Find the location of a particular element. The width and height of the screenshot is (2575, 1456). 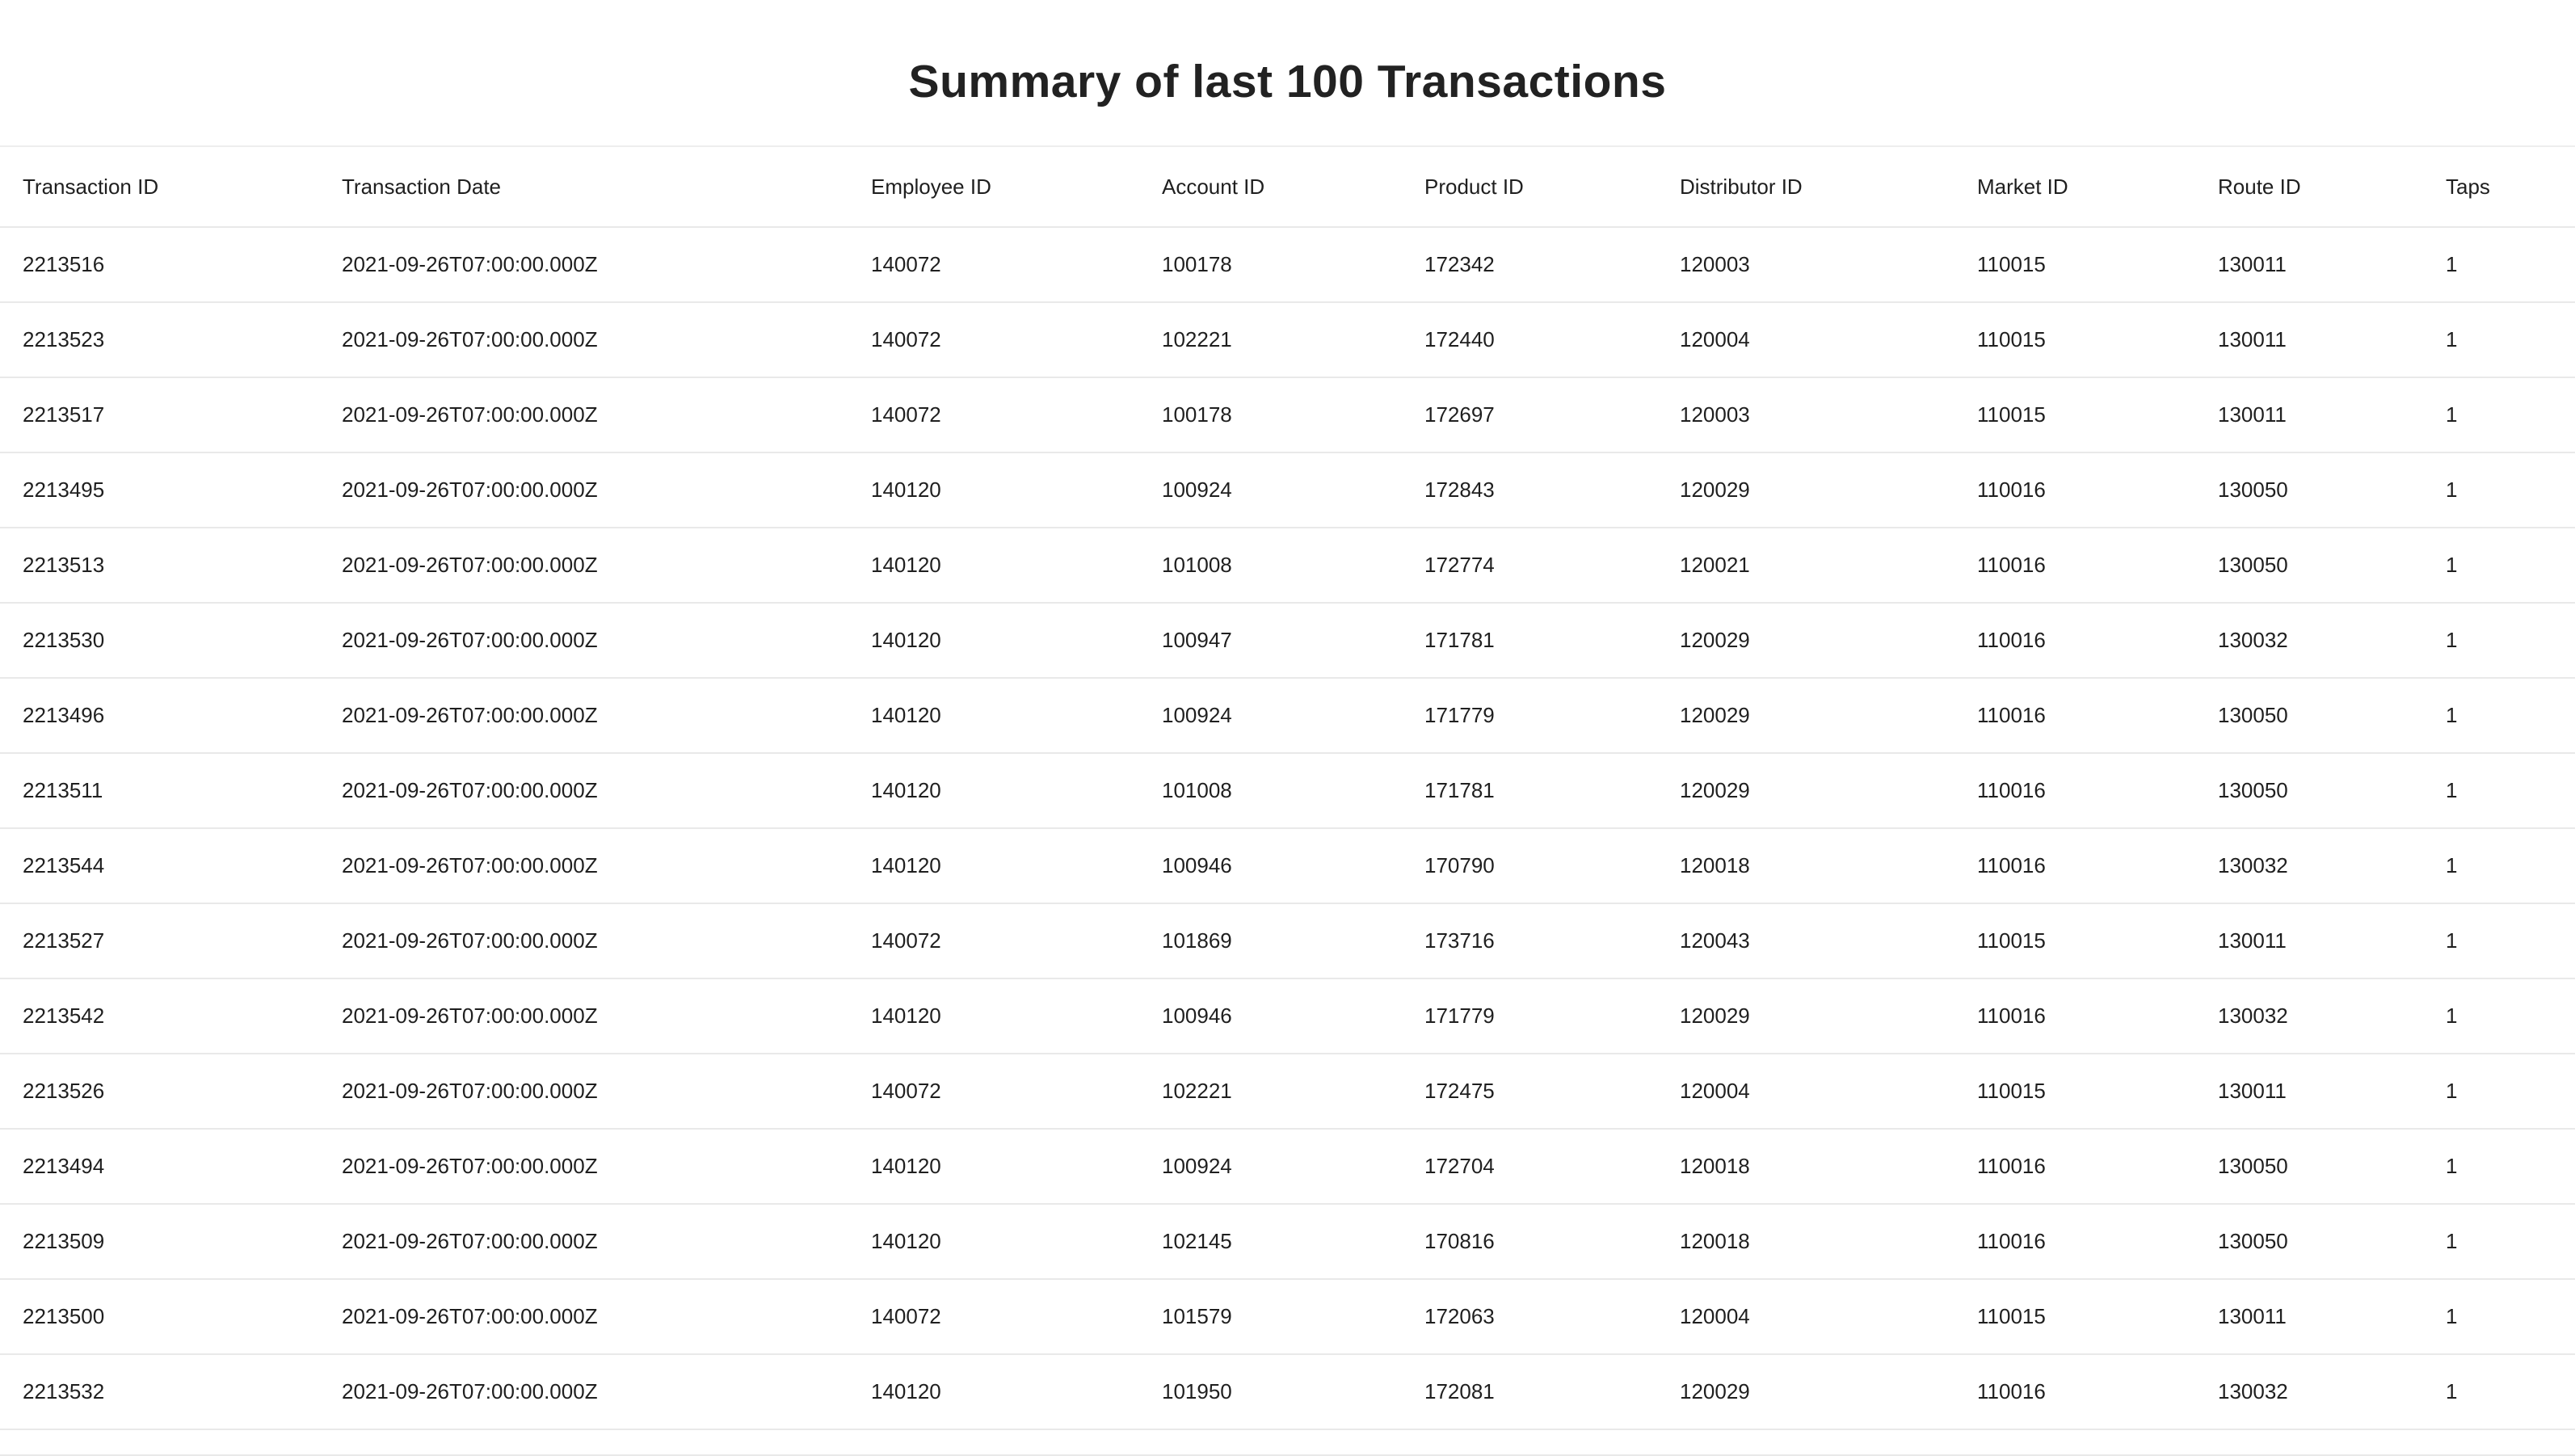

transaction-id-cell: 2213511 is located at coordinates (160, 791).